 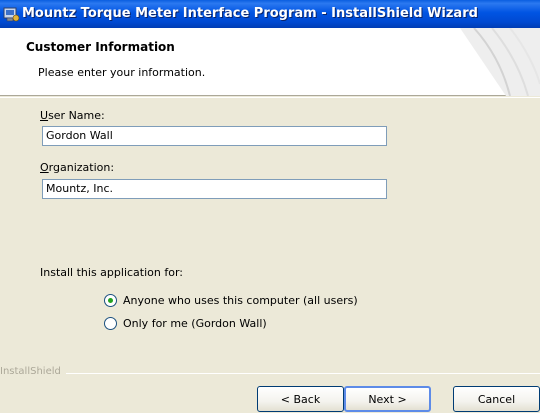 I want to click on organization-label-text: rganization:, so click(x=81, y=167).